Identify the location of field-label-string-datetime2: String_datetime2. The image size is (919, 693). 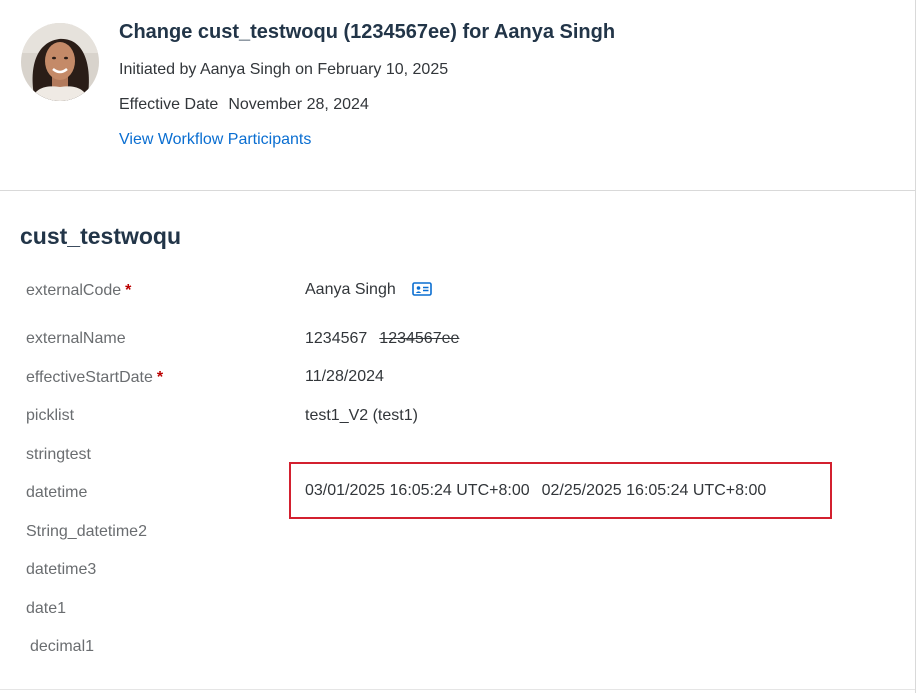
(86, 532).